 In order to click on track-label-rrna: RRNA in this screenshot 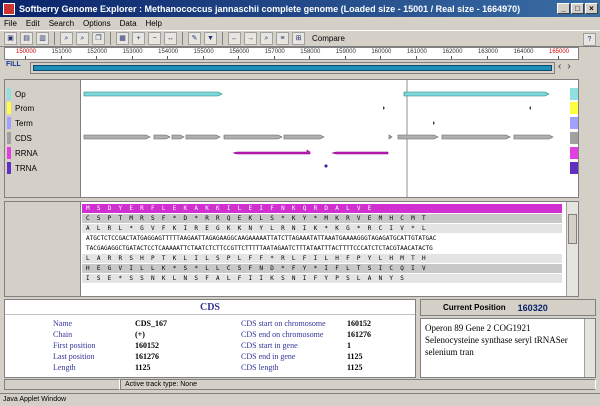, I will do `click(22, 153)`.